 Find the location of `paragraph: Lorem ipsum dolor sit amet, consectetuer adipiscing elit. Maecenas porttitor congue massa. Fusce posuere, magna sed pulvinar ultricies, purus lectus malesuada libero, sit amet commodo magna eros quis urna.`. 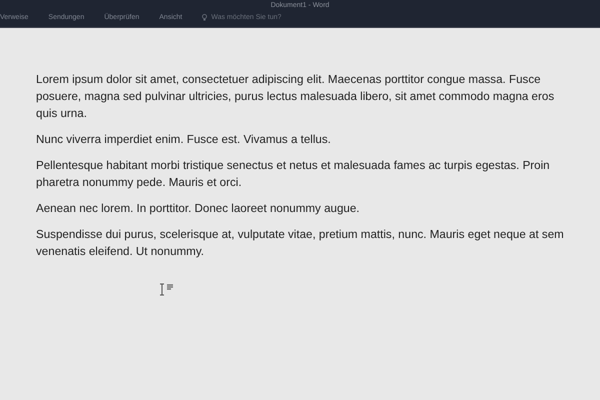

paragraph: Lorem ipsum dolor sit amet, consectetuer adipiscing elit. Maecenas porttitor congue massa. Fusce posuere, magna sed pulvinar ultricies, purus lectus malesuada libero, sit amet commodo magna eros quis urna. is located at coordinates (296, 97).